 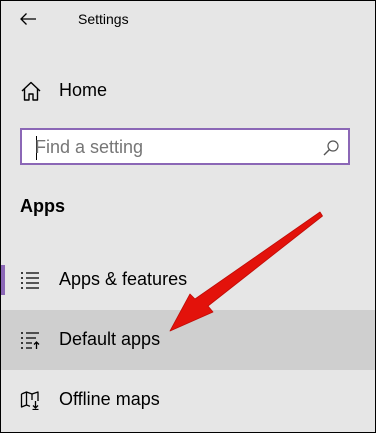 I want to click on default-apps-icon, so click(x=30, y=340).